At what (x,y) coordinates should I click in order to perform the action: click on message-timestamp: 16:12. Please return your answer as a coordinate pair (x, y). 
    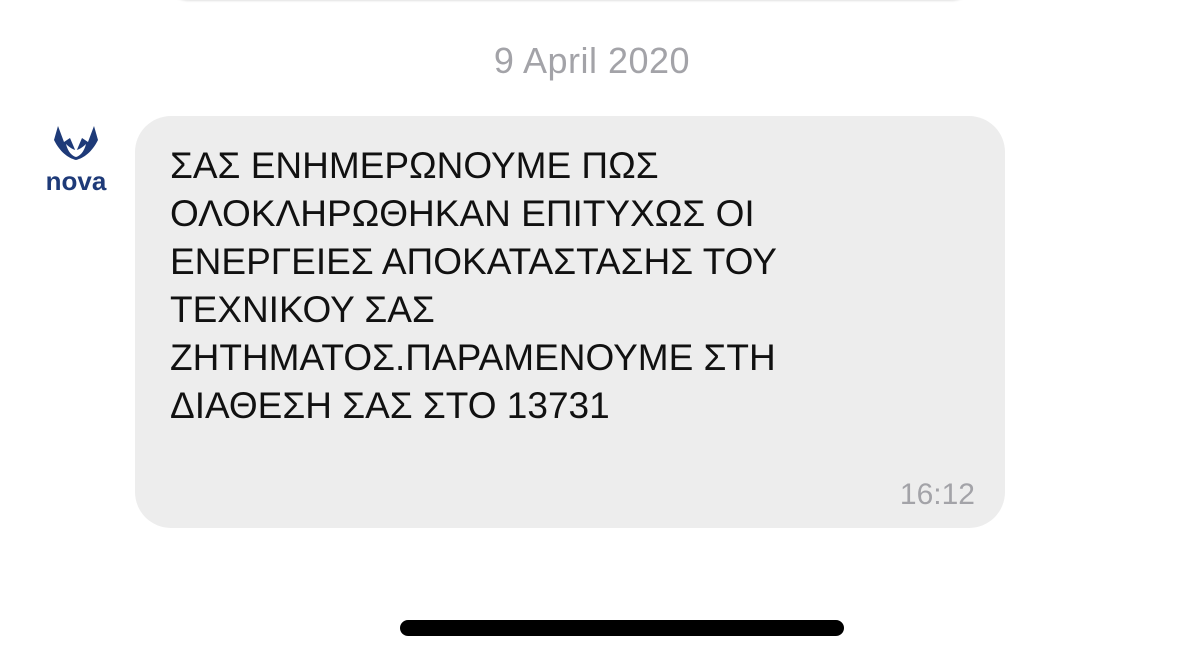
    Looking at the image, I should click on (937, 494).